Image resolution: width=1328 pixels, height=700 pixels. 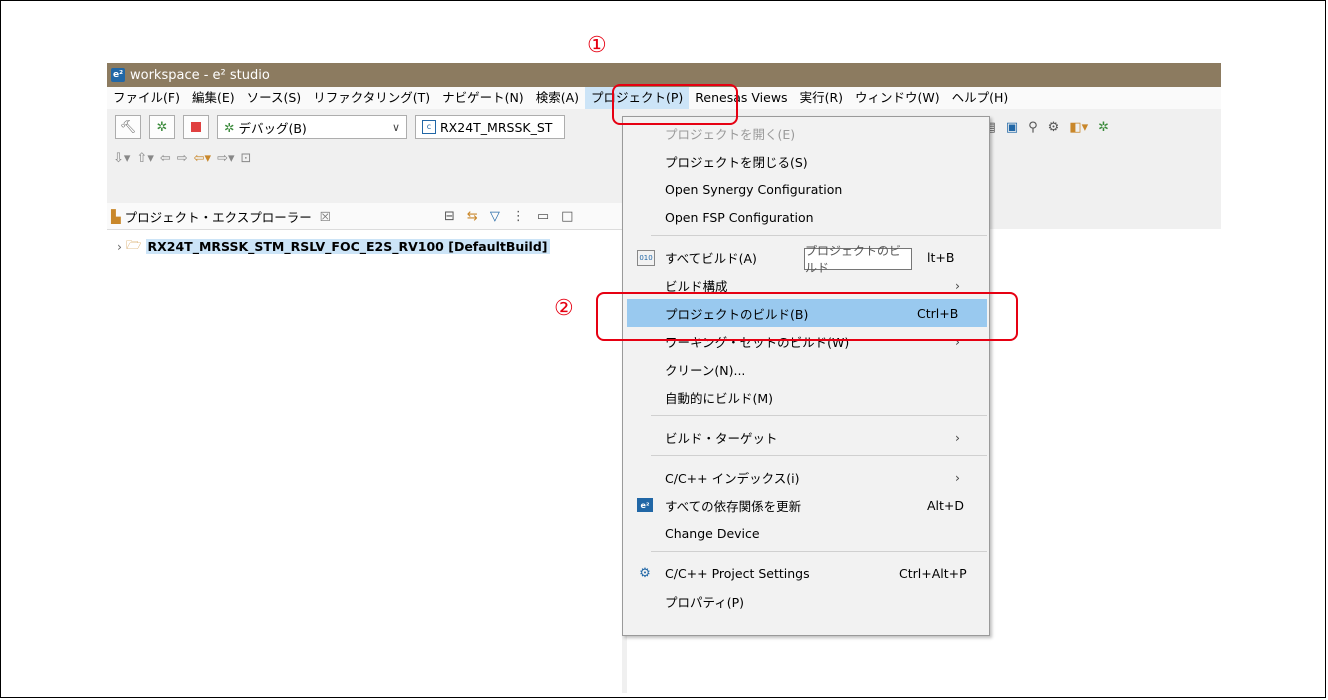 What do you see at coordinates (645, 573) in the screenshot?
I see `settings-icon: ⚙` at bounding box center [645, 573].